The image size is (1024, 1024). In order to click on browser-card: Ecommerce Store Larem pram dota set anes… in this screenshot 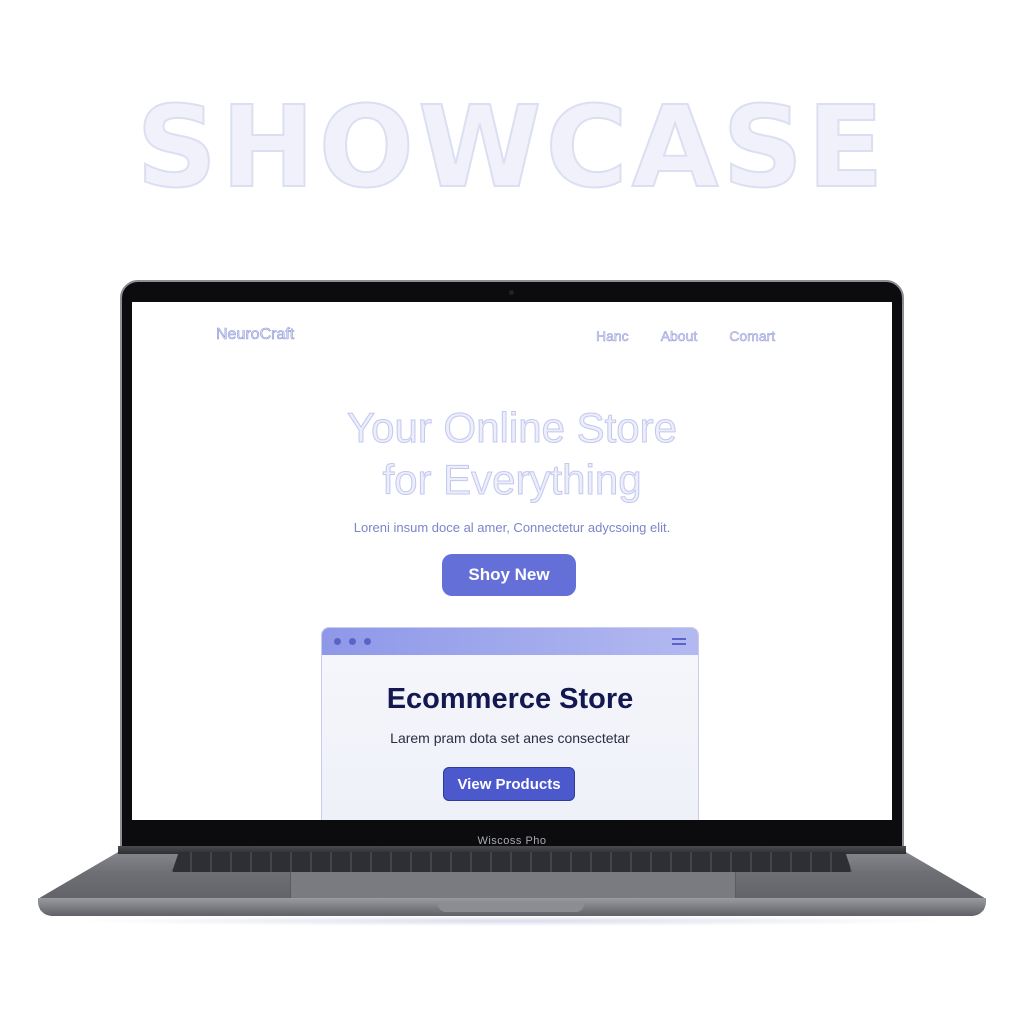, I will do `click(510, 723)`.